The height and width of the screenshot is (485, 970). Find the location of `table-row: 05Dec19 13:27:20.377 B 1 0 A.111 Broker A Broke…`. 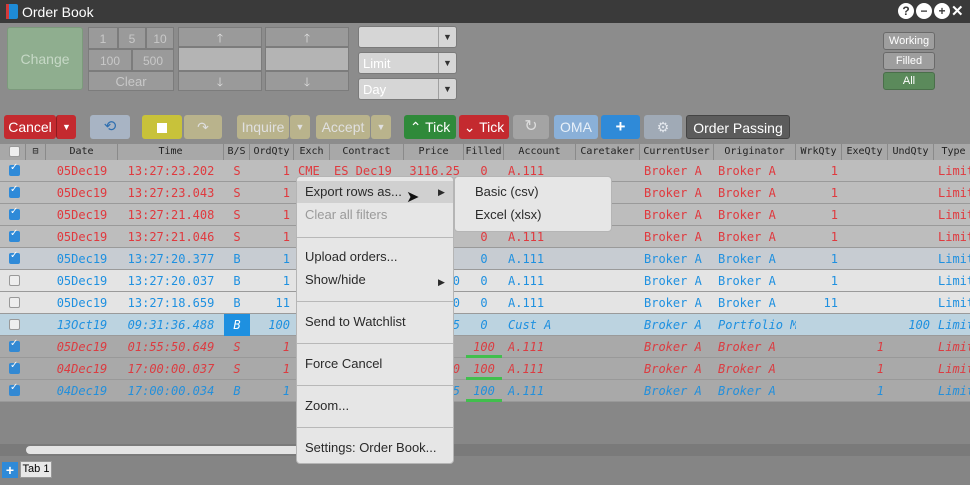

table-row: 05Dec19 13:27:20.377 B 1 0 A.111 Broker A Broke… is located at coordinates (485, 259).